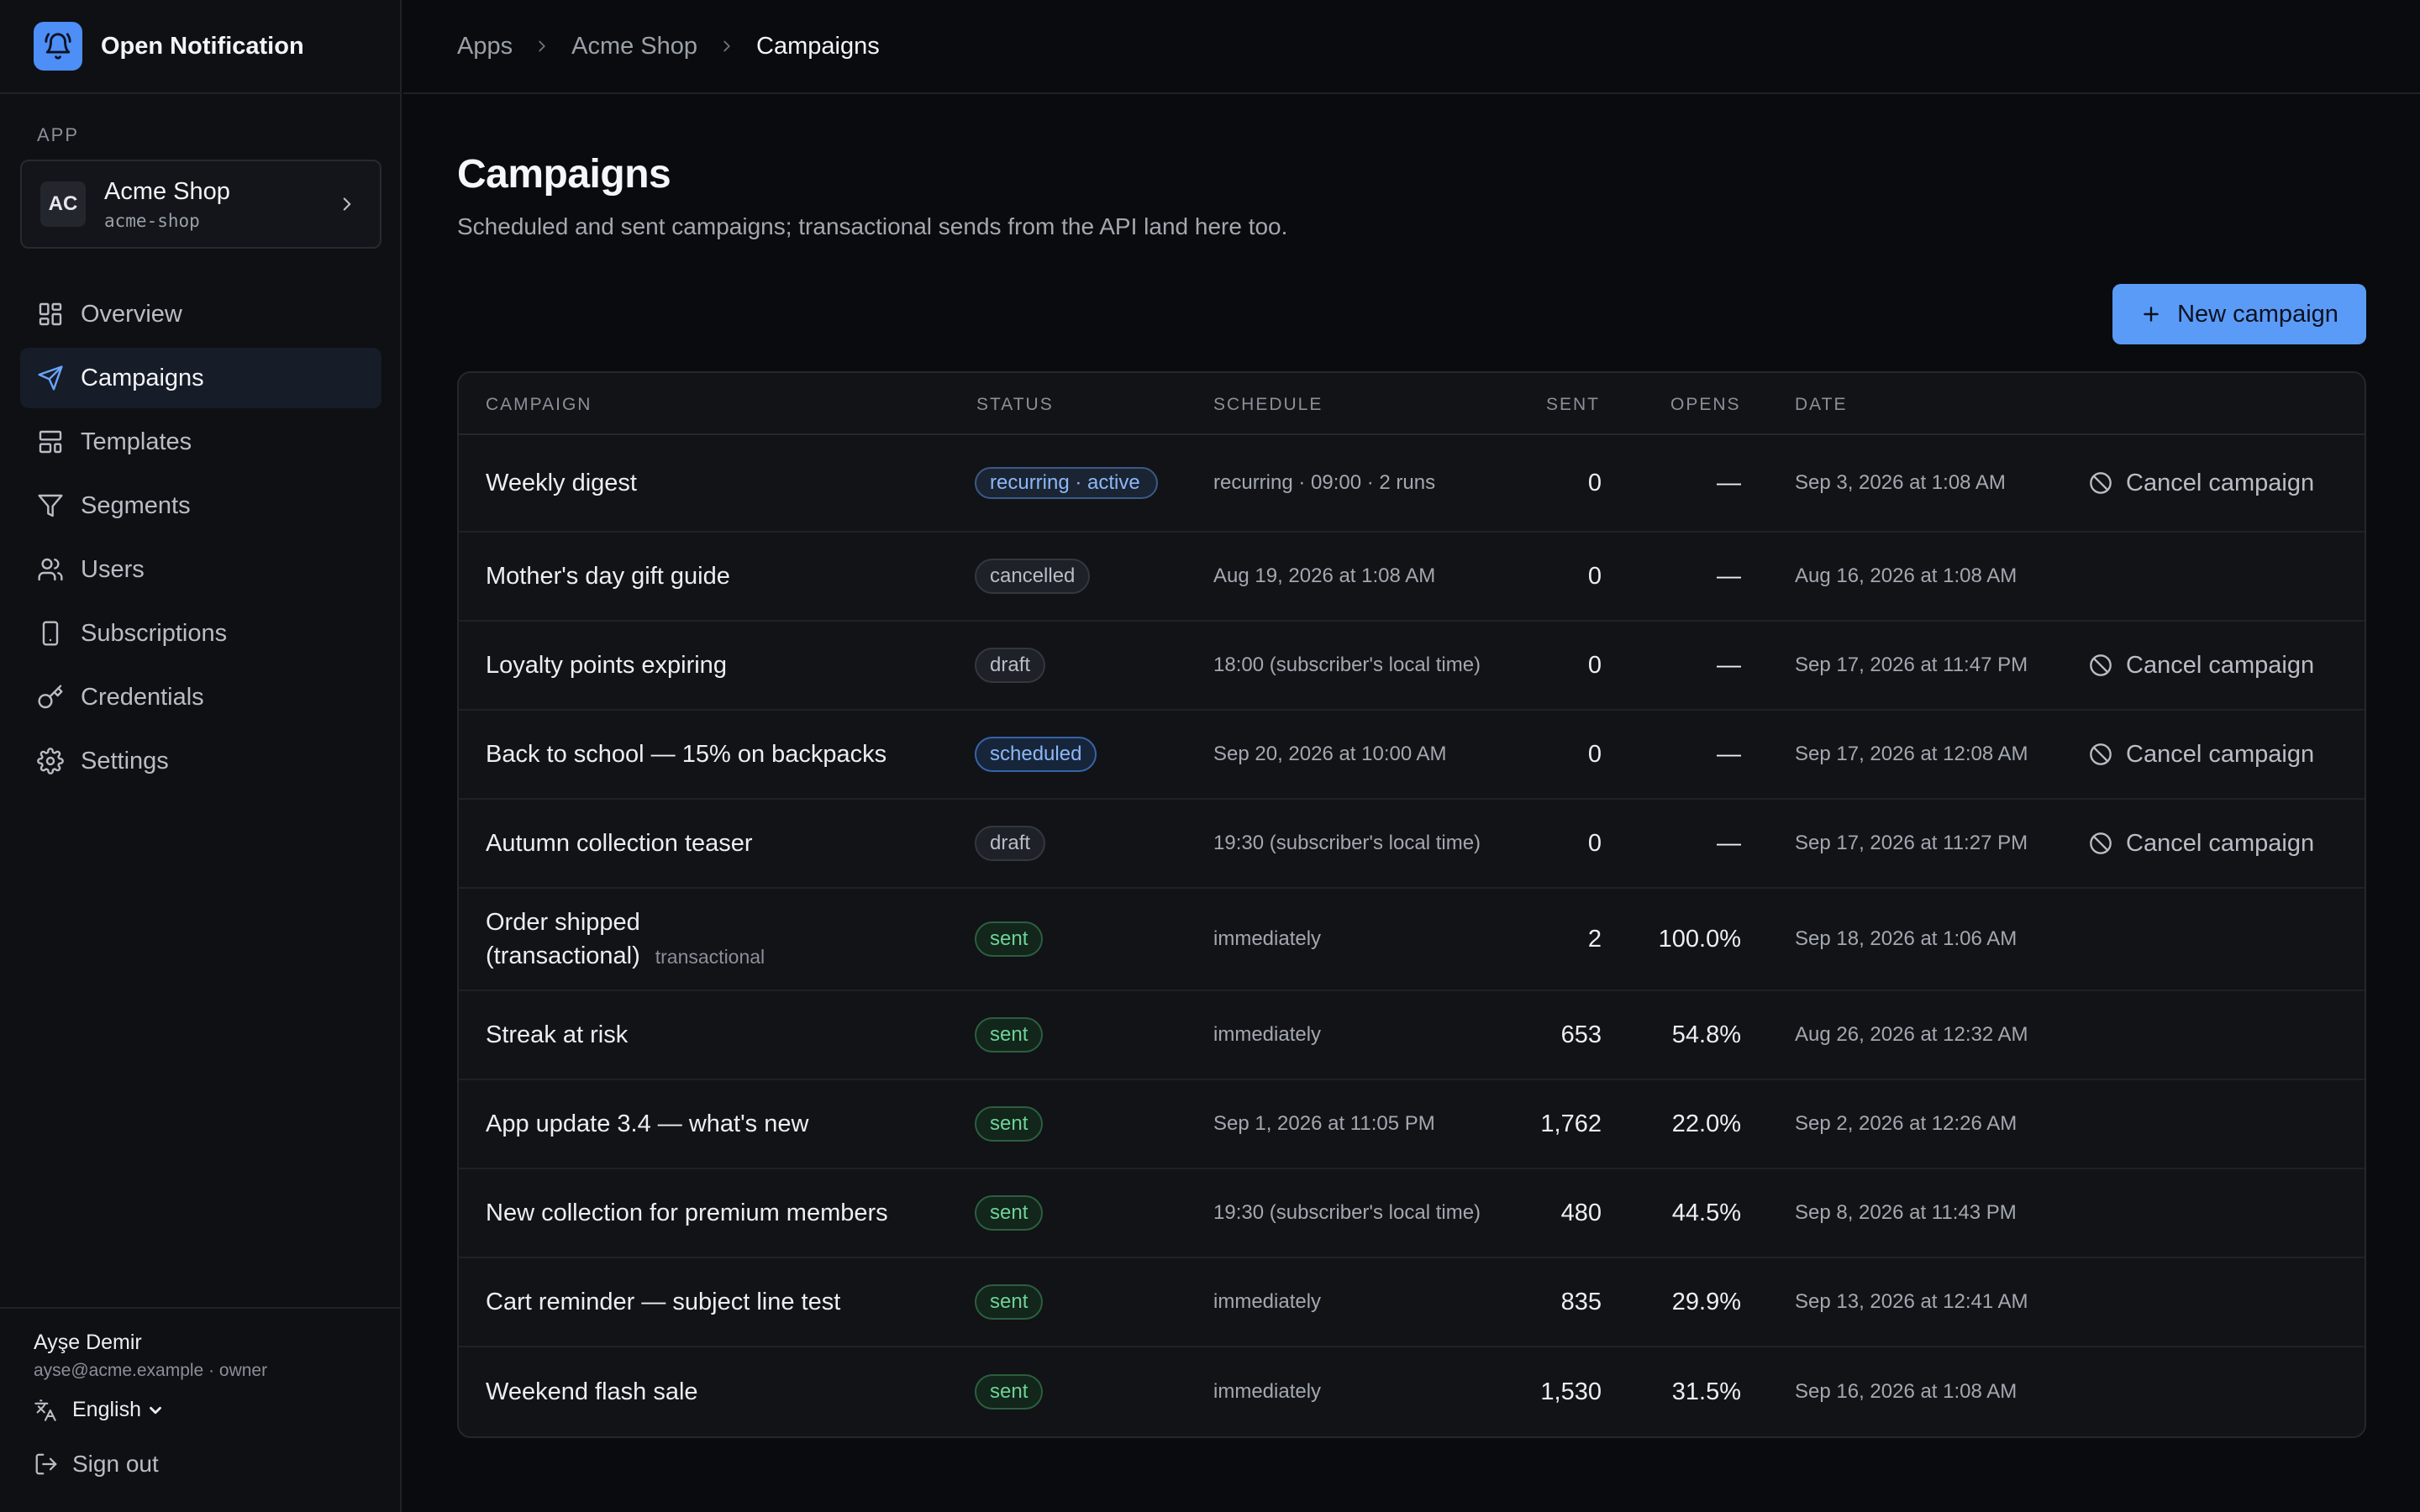 This screenshot has width=2420, height=1512. Describe the element at coordinates (542, 46) in the screenshot. I see `chevron-right-icon` at that location.